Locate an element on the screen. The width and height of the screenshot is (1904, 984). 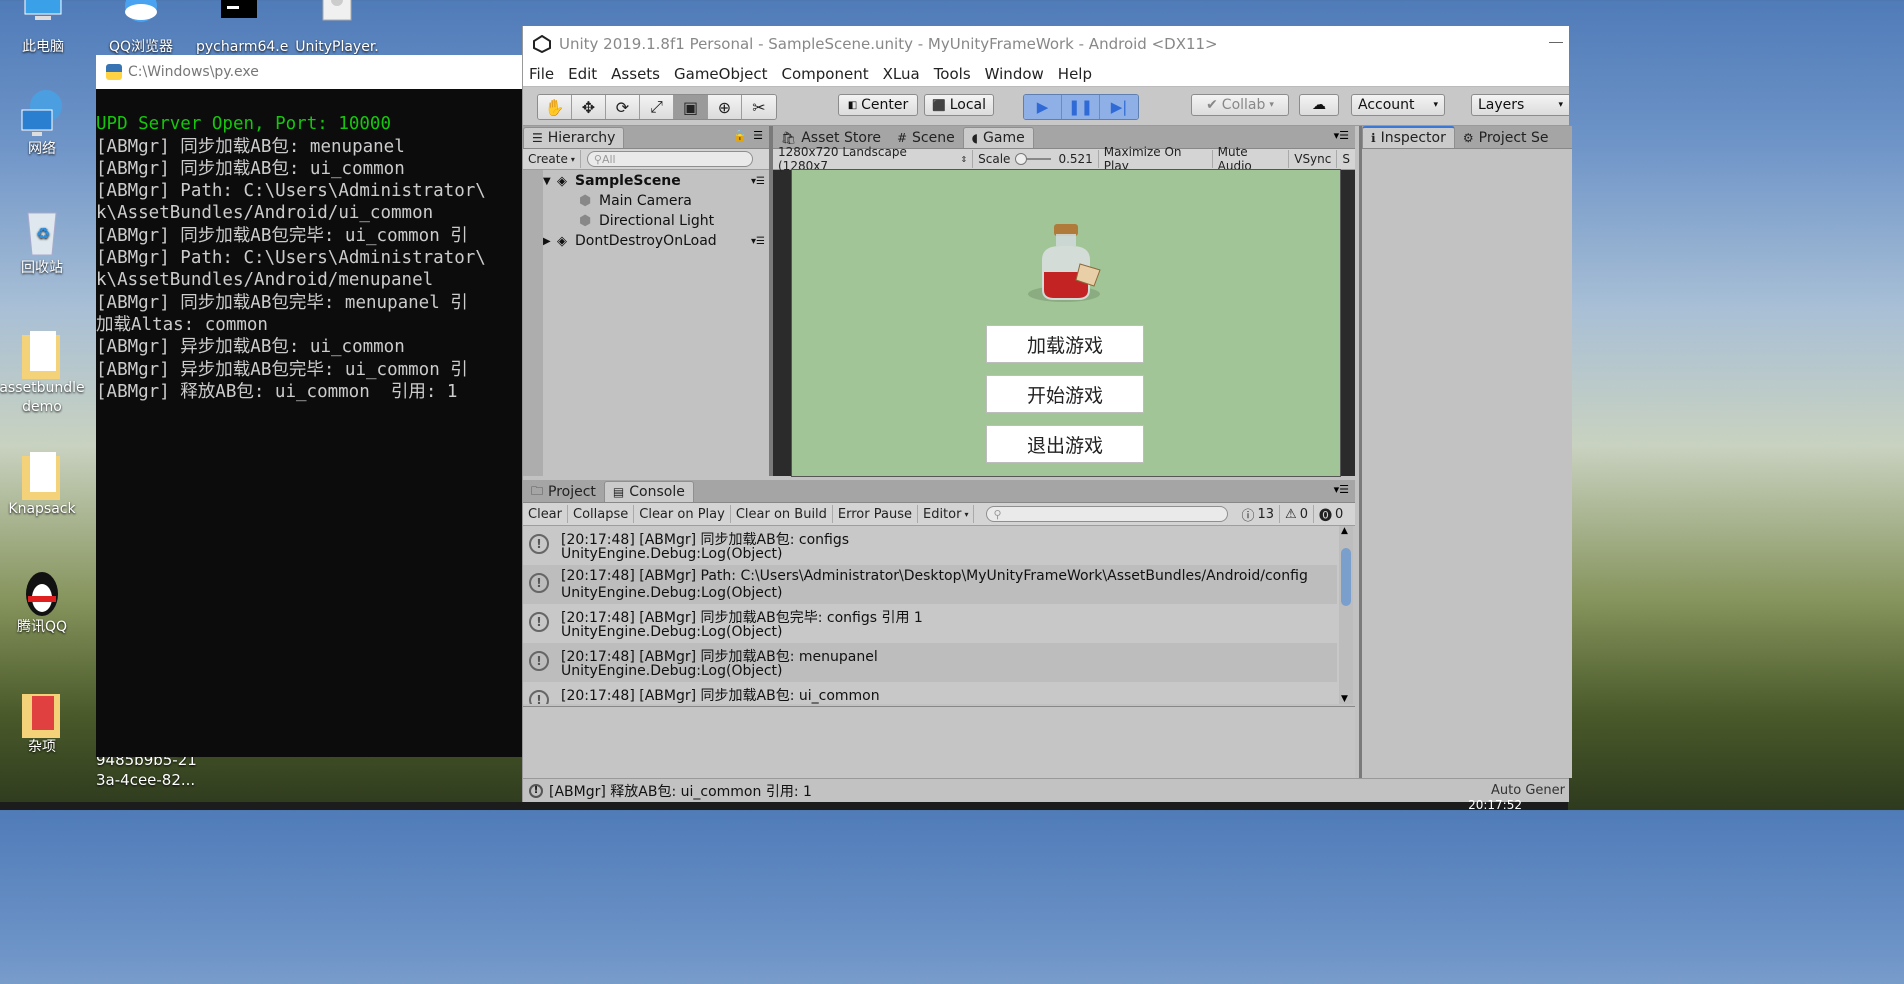
stats-toggle: S is located at coordinates (1346, 159).